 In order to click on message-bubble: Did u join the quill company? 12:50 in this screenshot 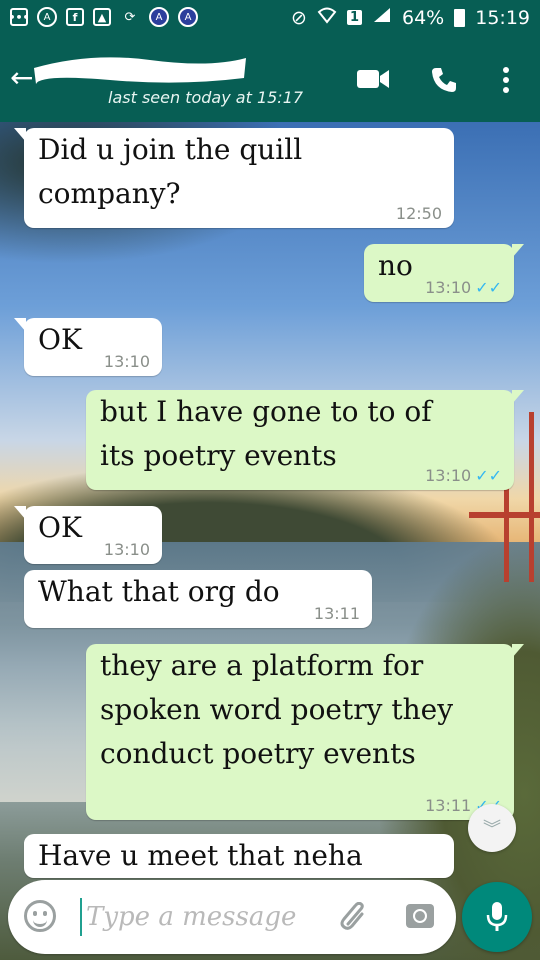, I will do `click(234, 178)`.